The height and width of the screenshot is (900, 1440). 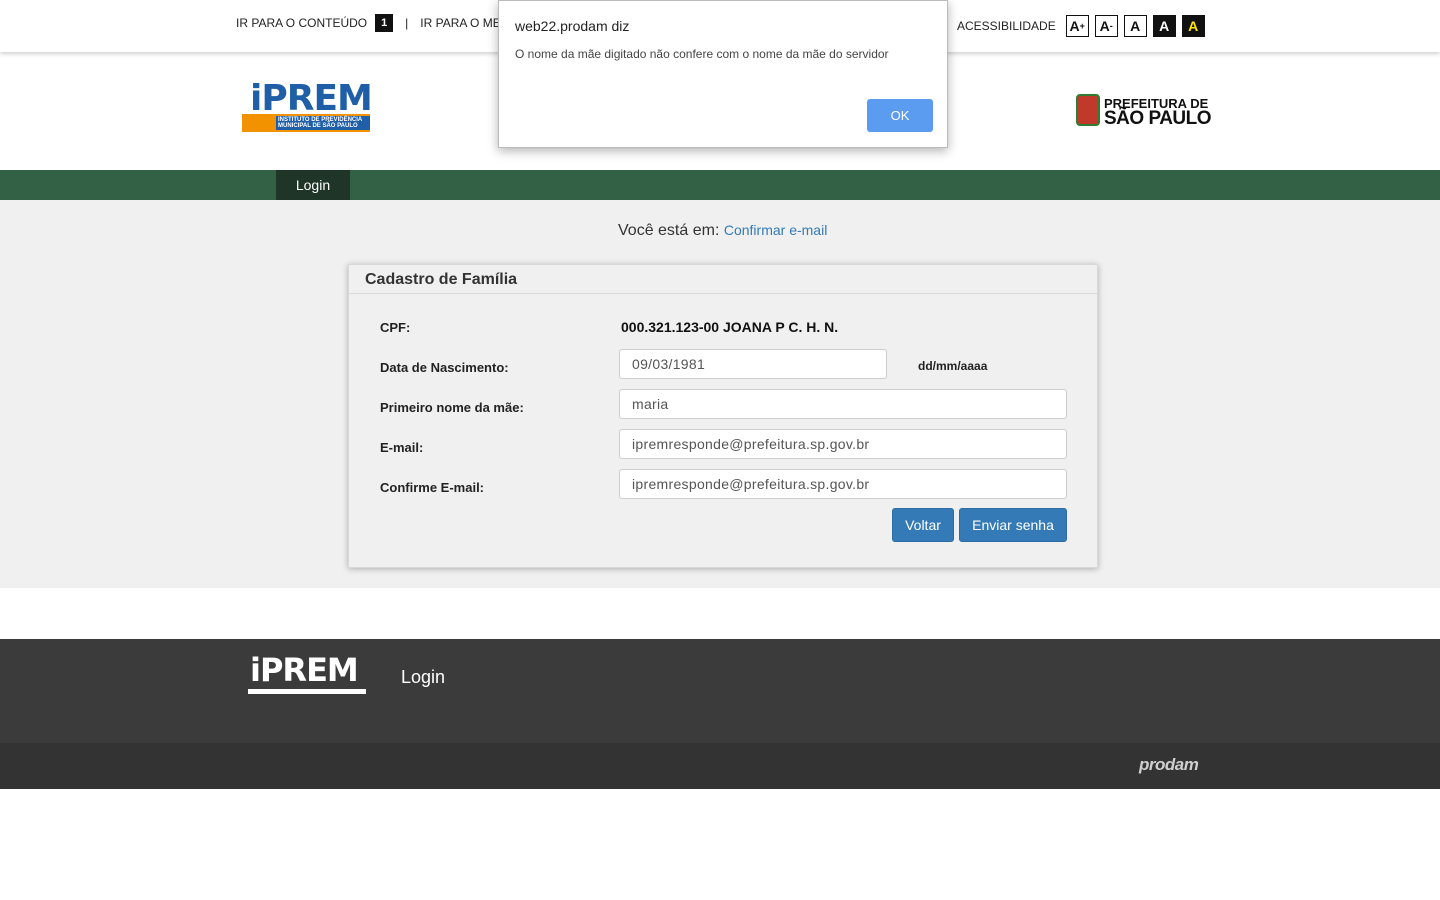 What do you see at coordinates (304, 670) in the screenshot?
I see `footer-logo-word: iPREM` at bounding box center [304, 670].